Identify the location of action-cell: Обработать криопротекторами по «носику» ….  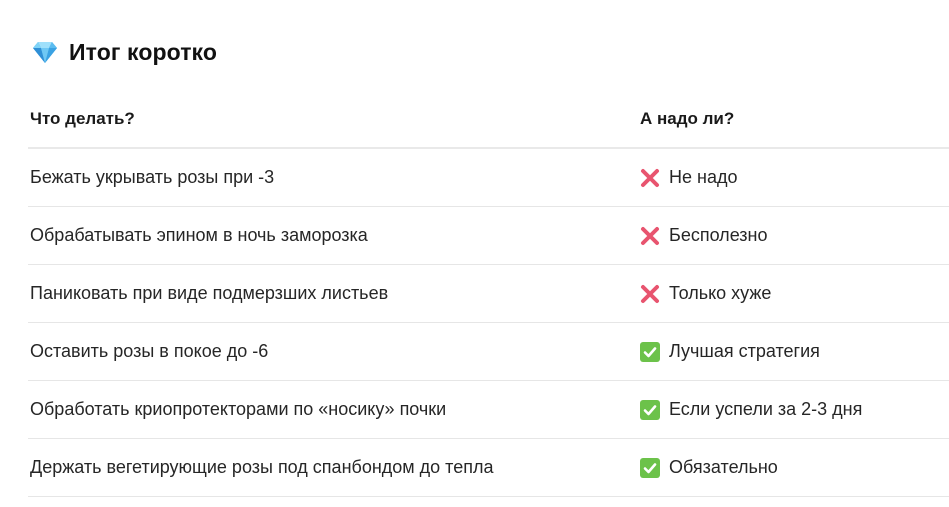
(238, 409).